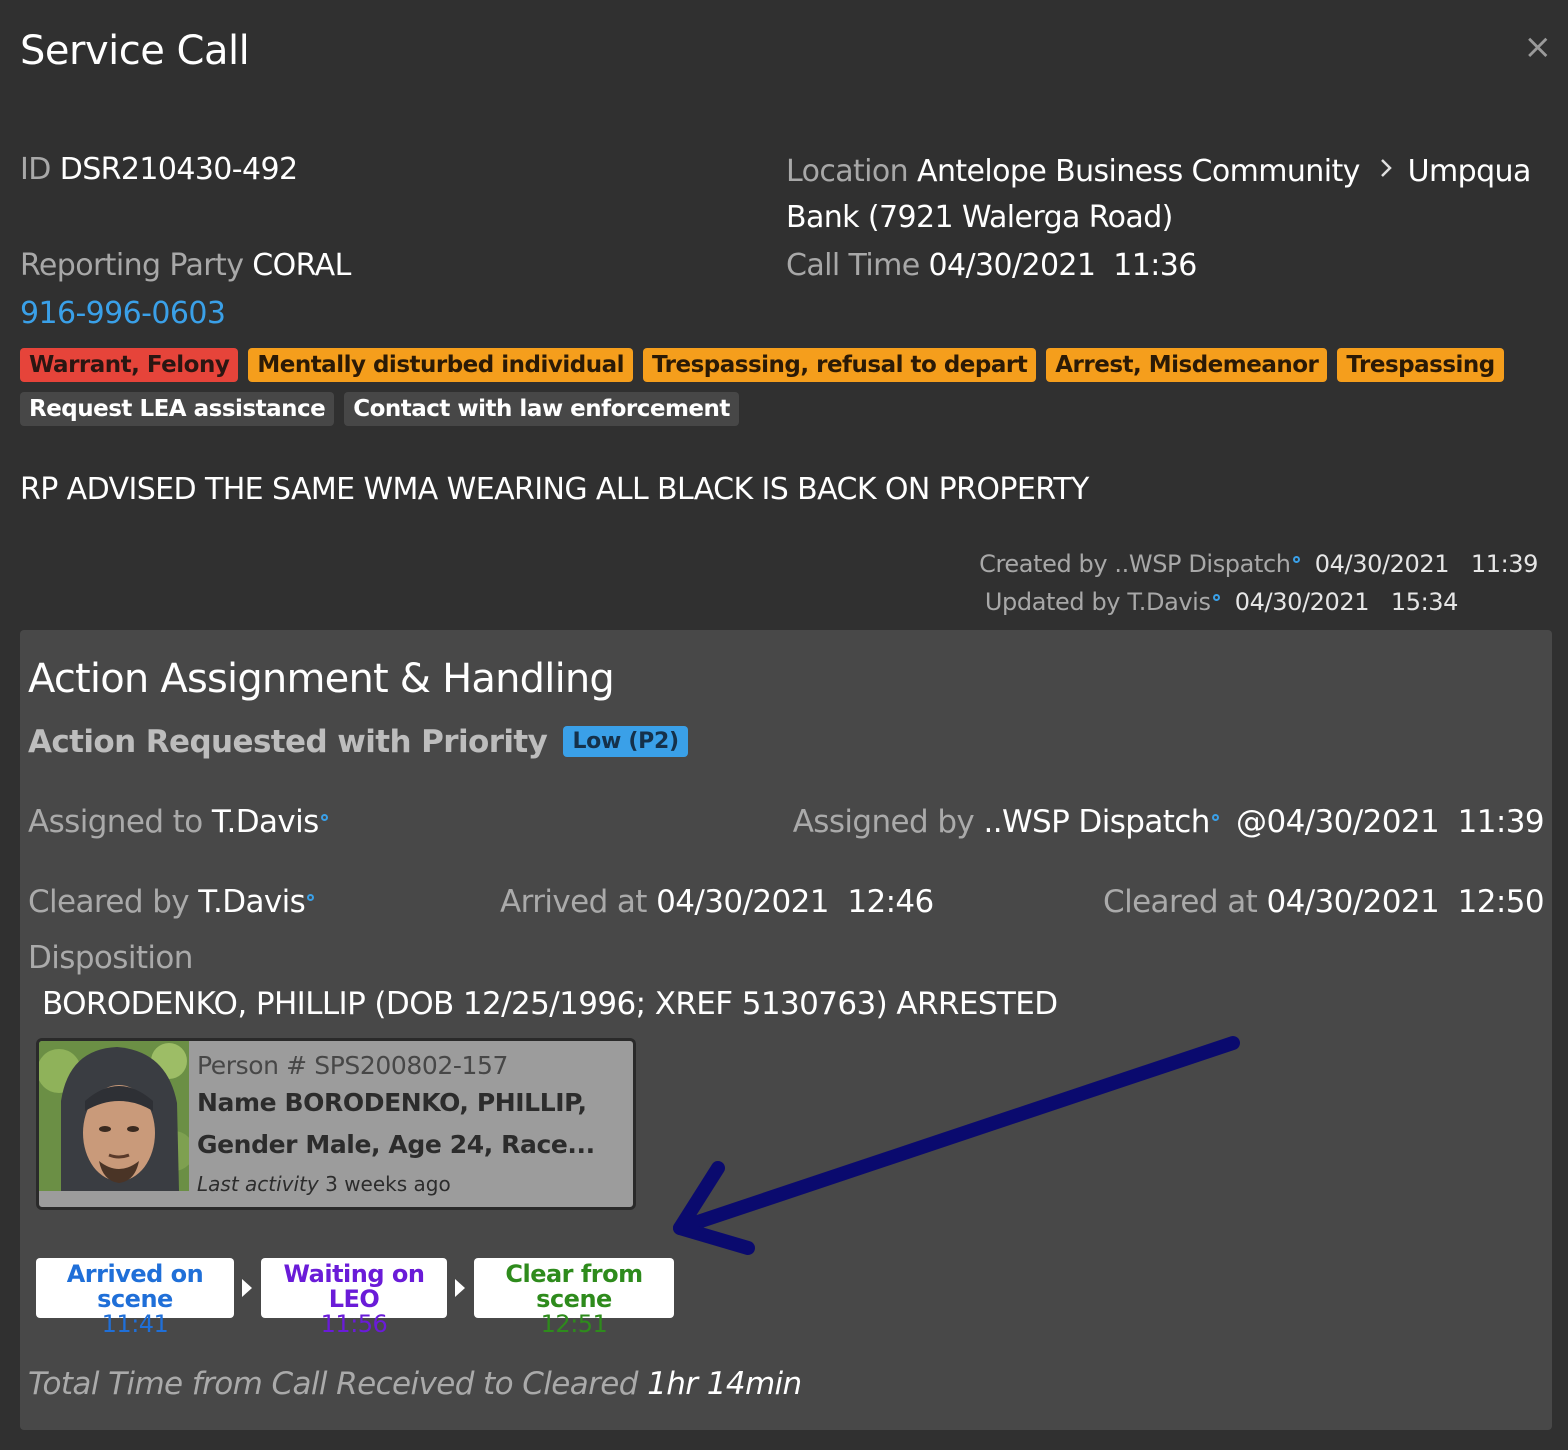 Image resolution: width=1568 pixels, height=1450 pixels. Describe the element at coordinates (132, 265) in the screenshot. I see `reporting-party-label: Reporting Party` at that location.